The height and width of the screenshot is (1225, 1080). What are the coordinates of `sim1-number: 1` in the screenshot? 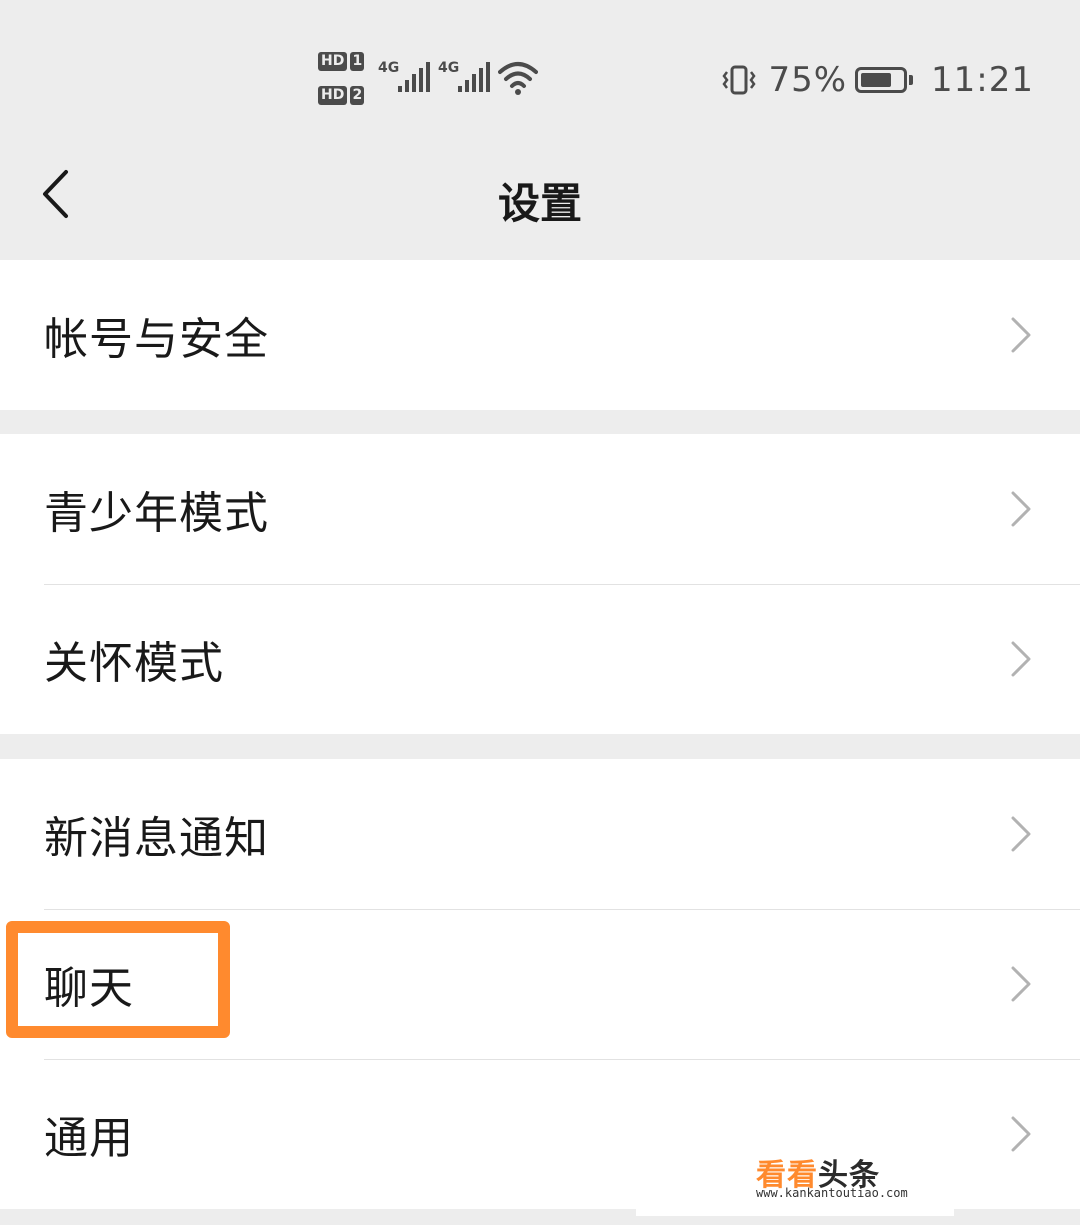 It's located at (357, 61).